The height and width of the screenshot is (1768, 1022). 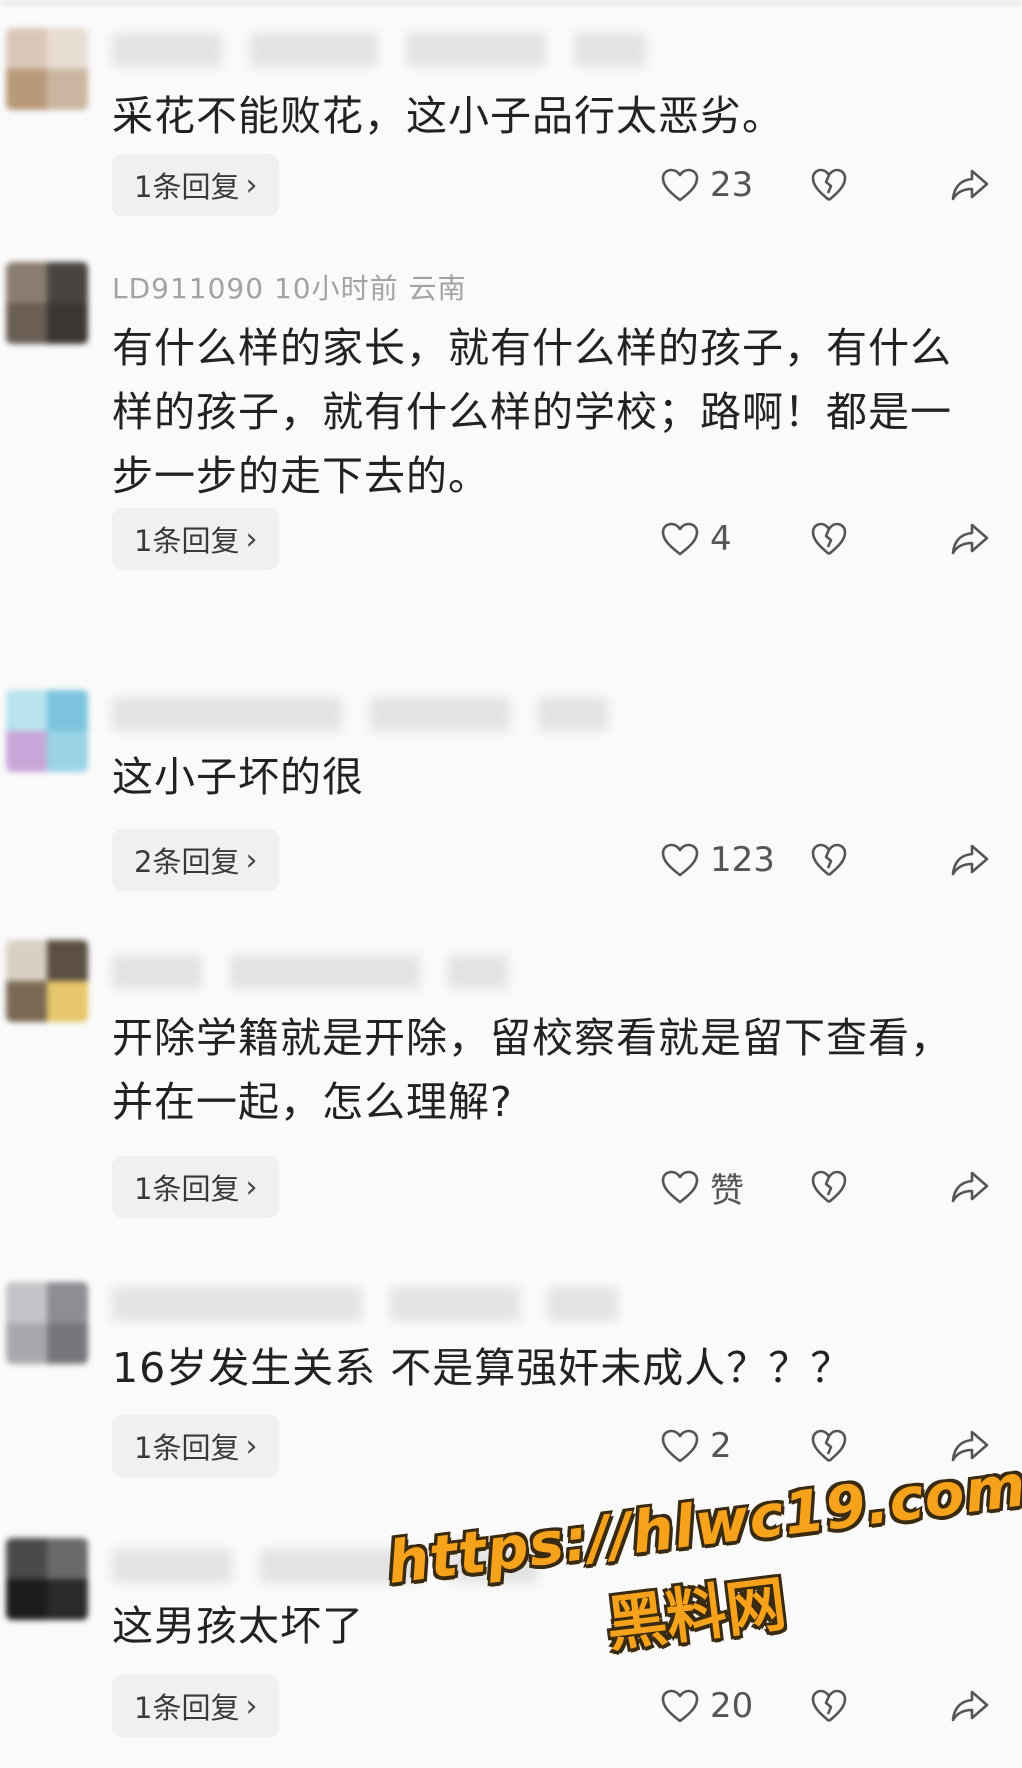 I want to click on like-count: 赞, so click(x=727, y=1190).